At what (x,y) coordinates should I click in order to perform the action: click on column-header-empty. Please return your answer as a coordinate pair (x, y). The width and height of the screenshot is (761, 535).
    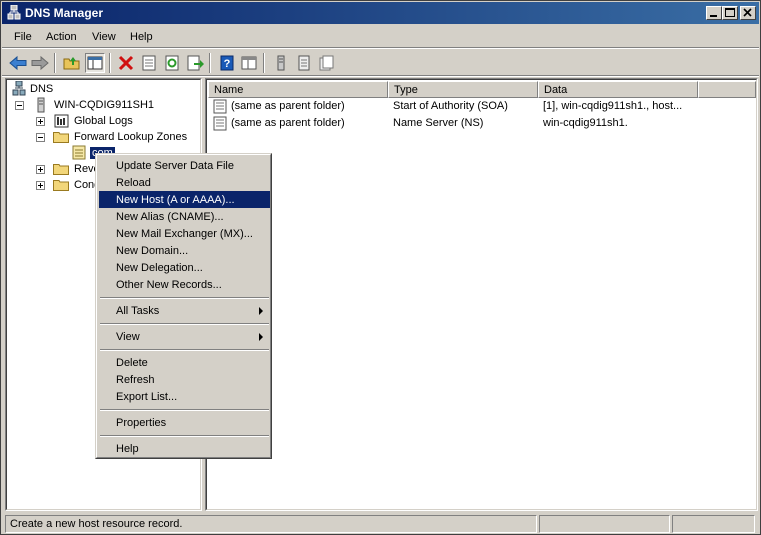
    Looking at the image, I should click on (727, 89).